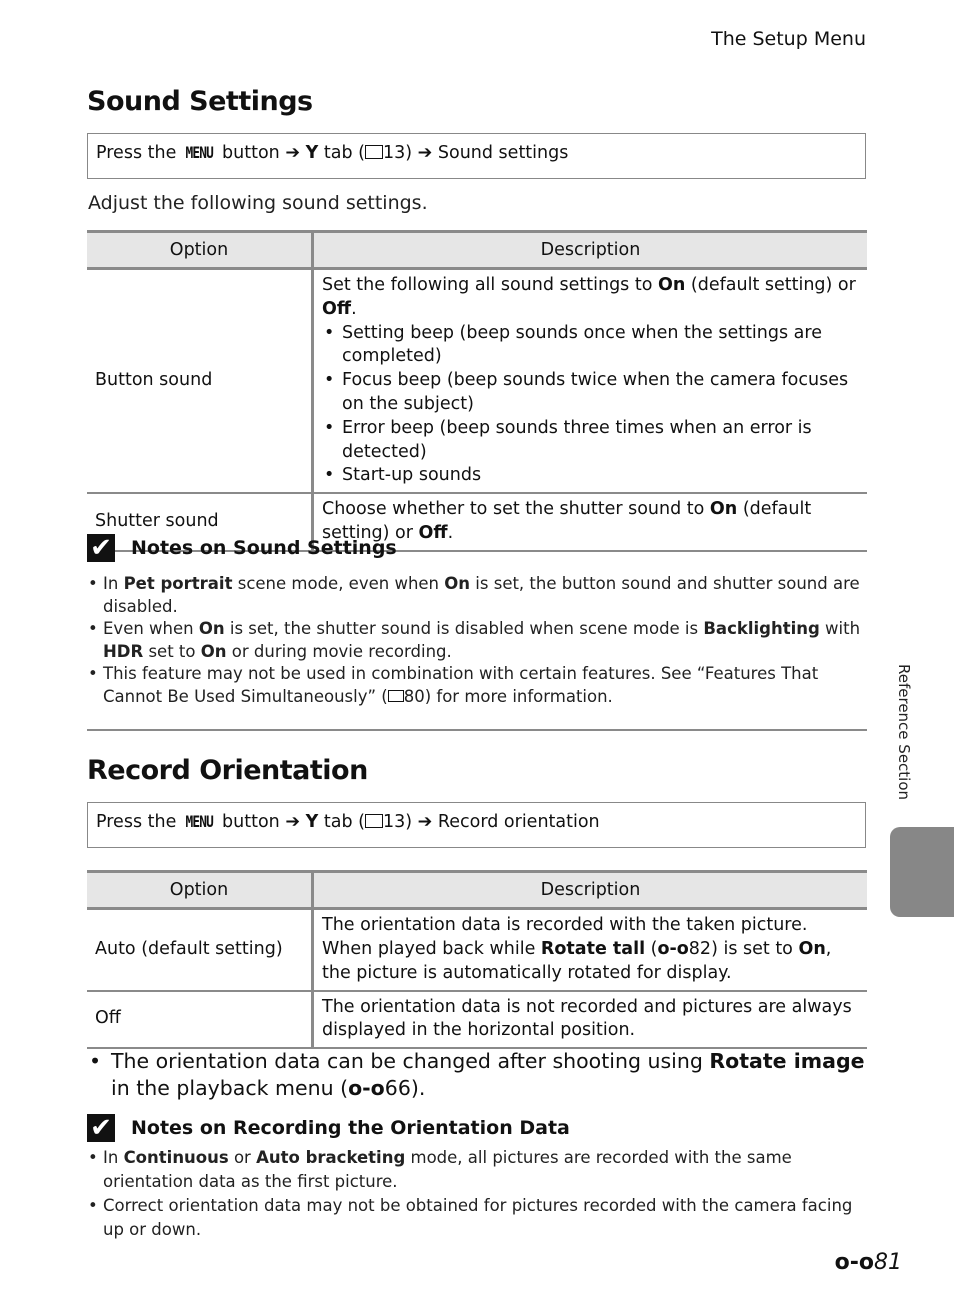 Image resolution: width=954 pixels, height=1314 pixels. Describe the element at coordinates (503, 153) in the screenshot. I see `path-destination: Sound settings` at that location.